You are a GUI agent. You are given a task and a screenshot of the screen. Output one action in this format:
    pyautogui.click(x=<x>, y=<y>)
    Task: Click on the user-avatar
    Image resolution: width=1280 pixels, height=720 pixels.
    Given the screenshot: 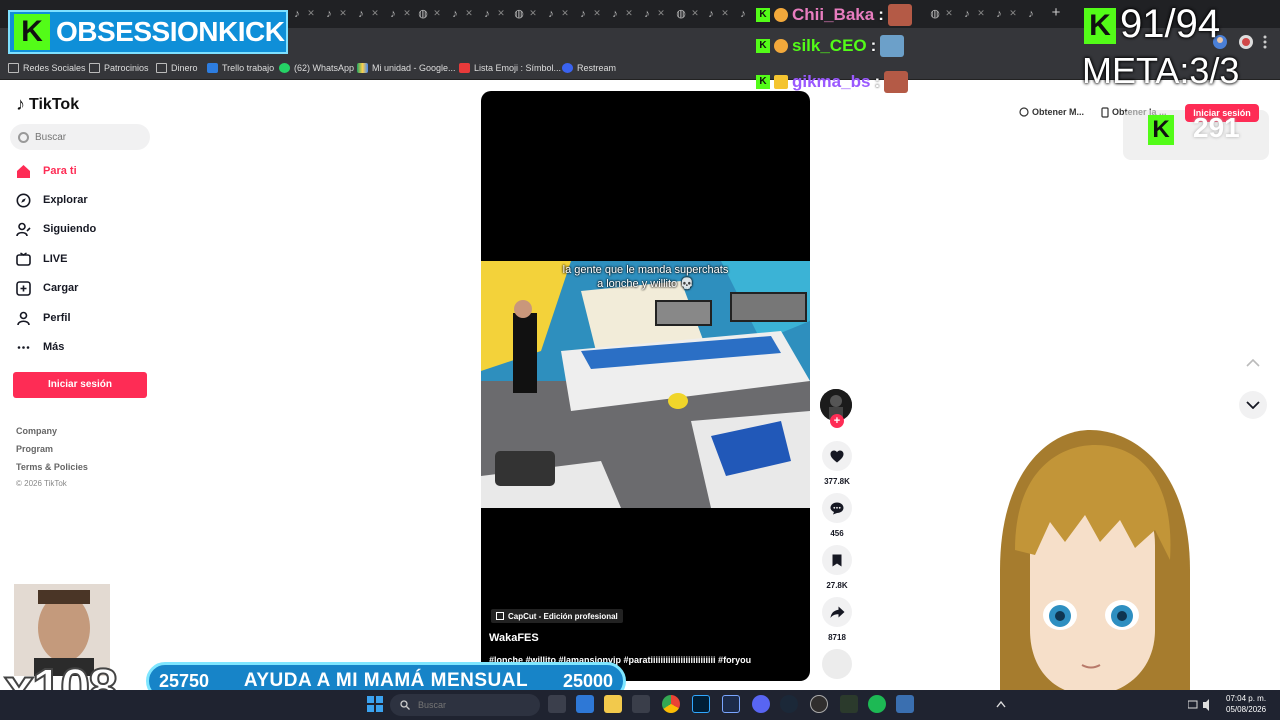 What is the action you would take?
    pyautogui.click(x=892, y=46)
    